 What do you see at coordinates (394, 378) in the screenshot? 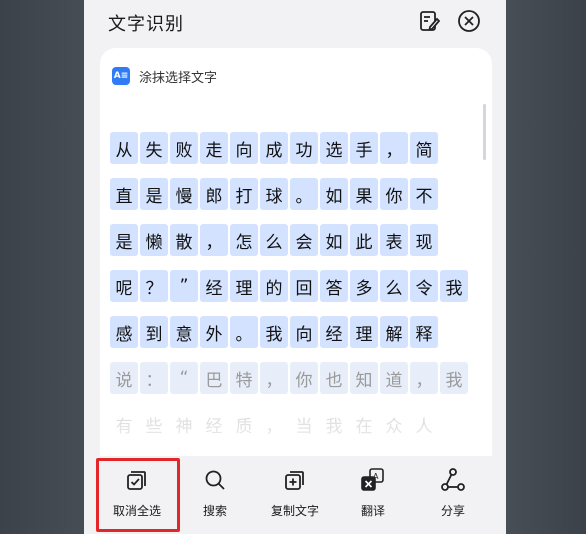
I see `text-char: 道` at bounding box center [394, 378].